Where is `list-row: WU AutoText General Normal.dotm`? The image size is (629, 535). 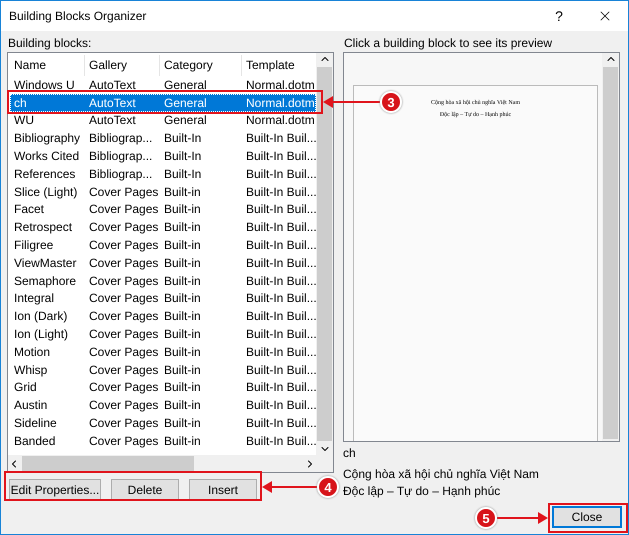
list-row: WU AutoText General Normal.dotm is located at coordinates (163, 121).